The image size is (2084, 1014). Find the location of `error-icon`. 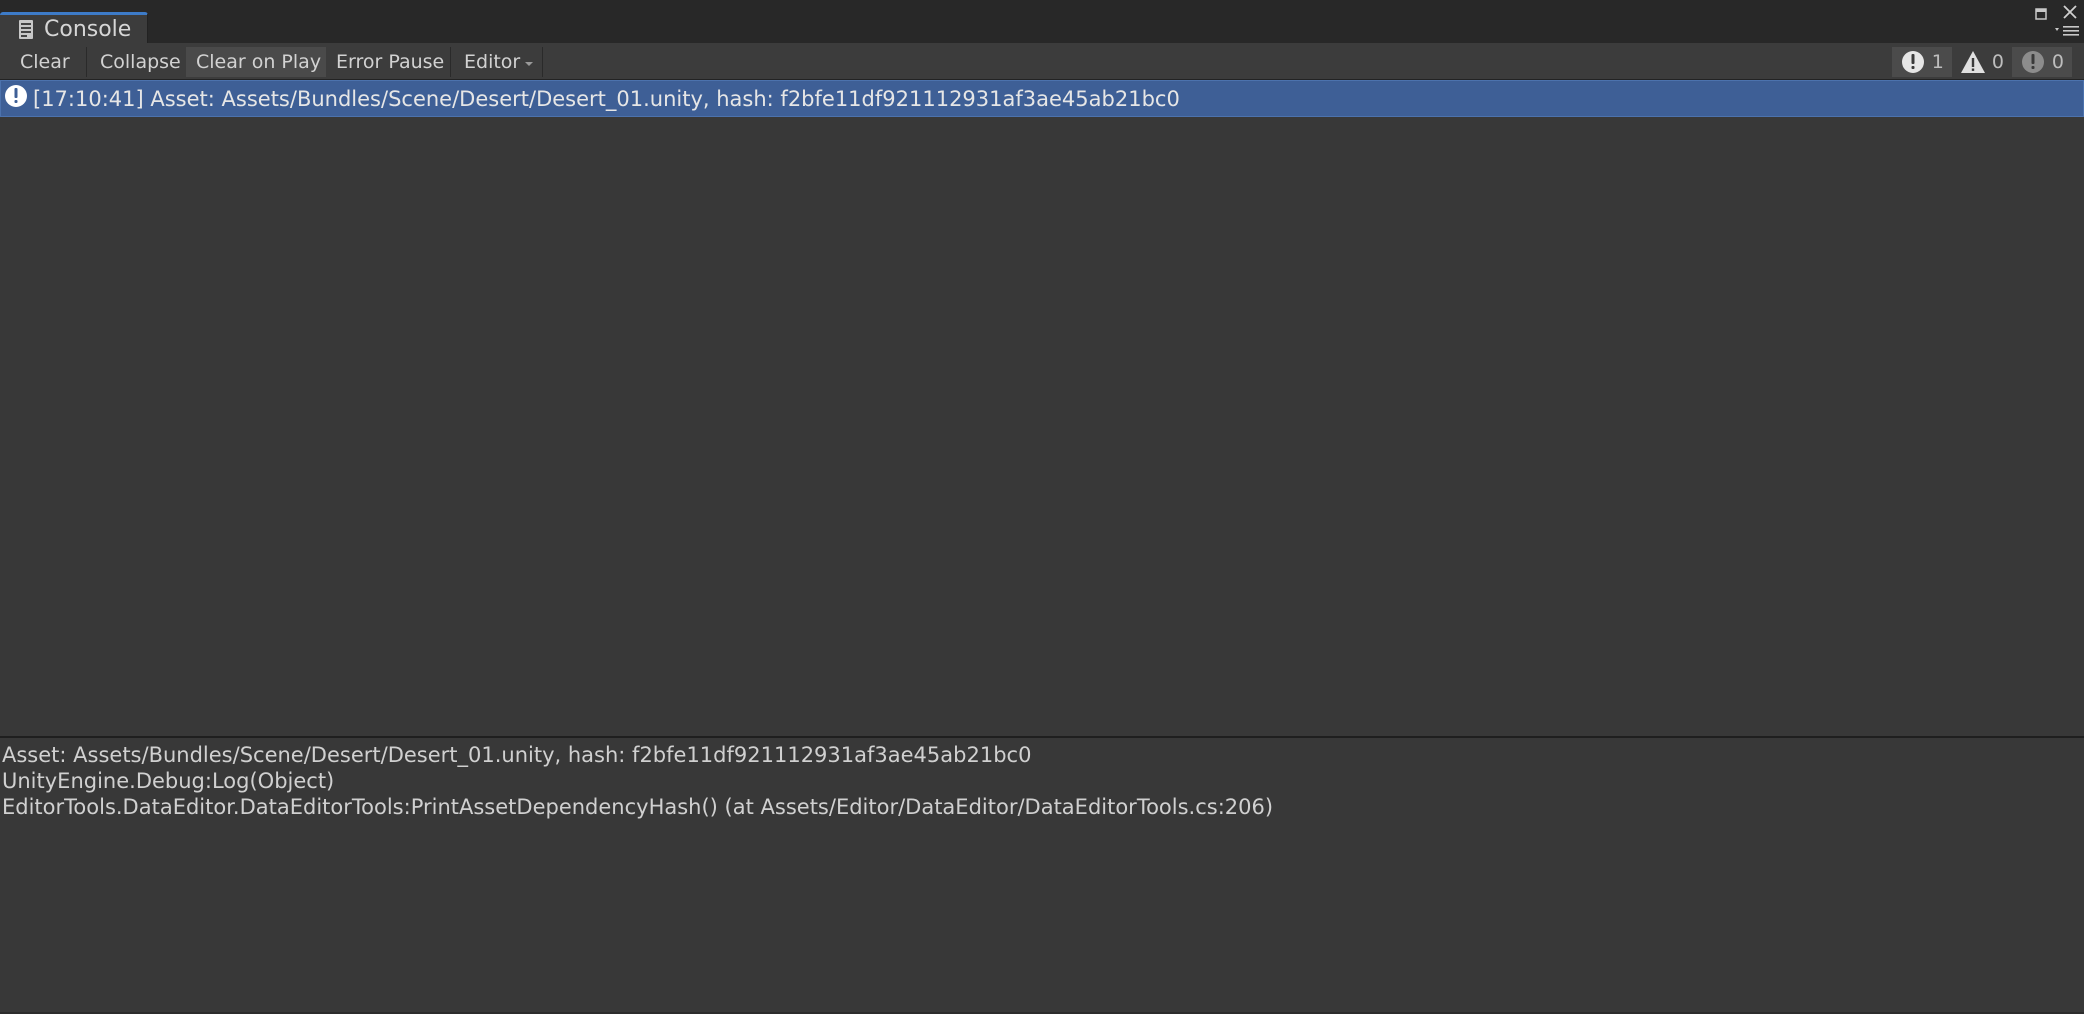

error-icon is located at coordinates (2032, 62).